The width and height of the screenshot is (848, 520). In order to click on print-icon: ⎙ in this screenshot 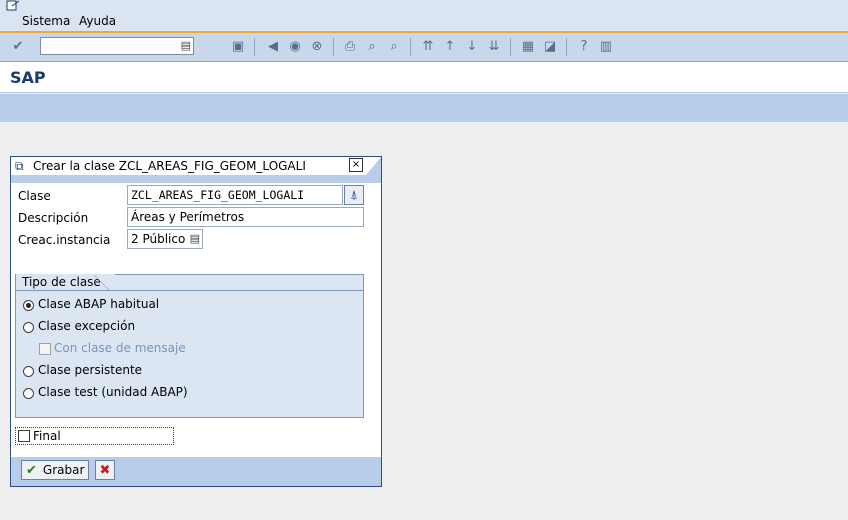, I will do `click(350, 46)`.